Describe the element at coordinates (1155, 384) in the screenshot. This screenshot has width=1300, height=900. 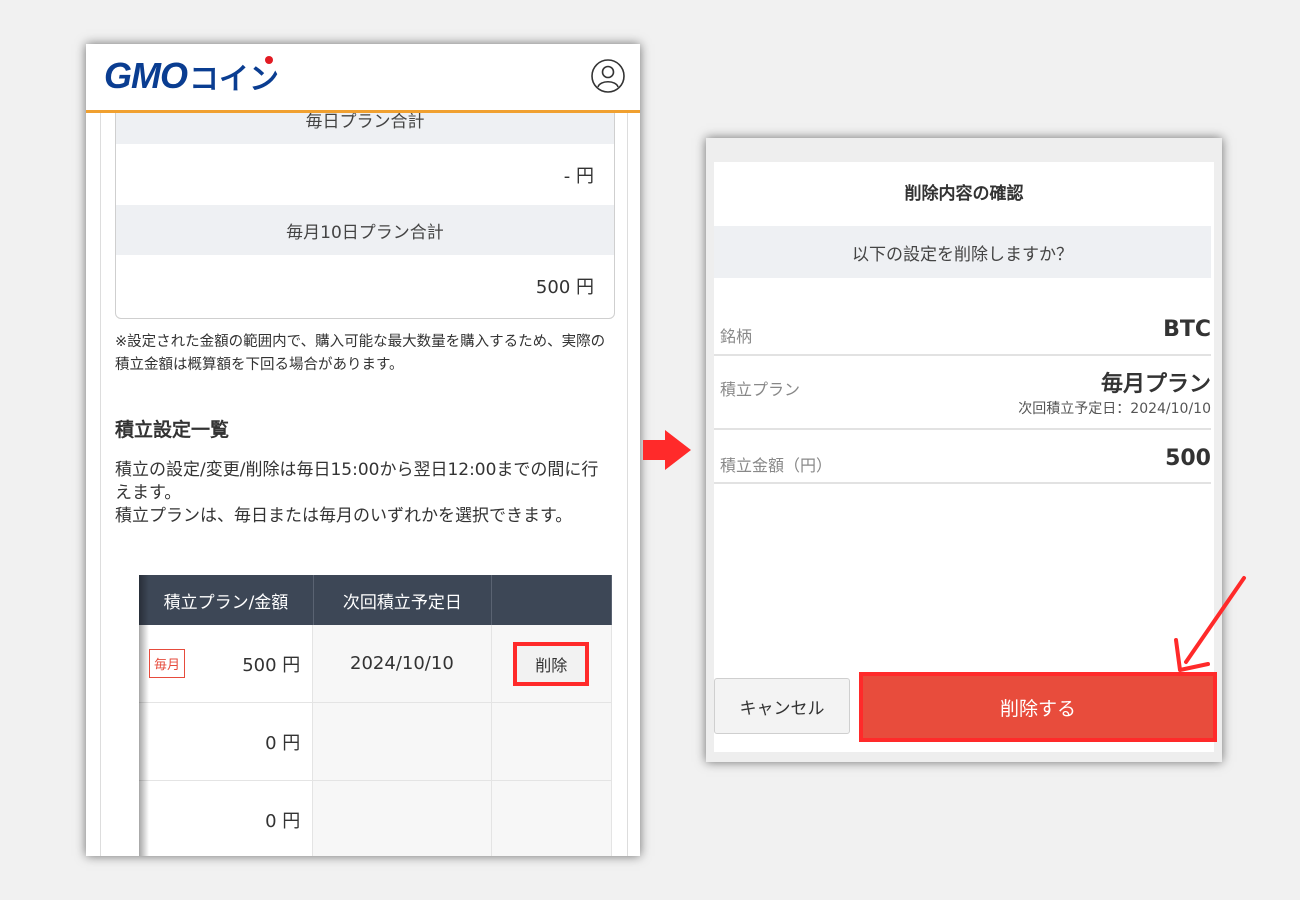
I see `plan-value: 毎月プラン` at that location.